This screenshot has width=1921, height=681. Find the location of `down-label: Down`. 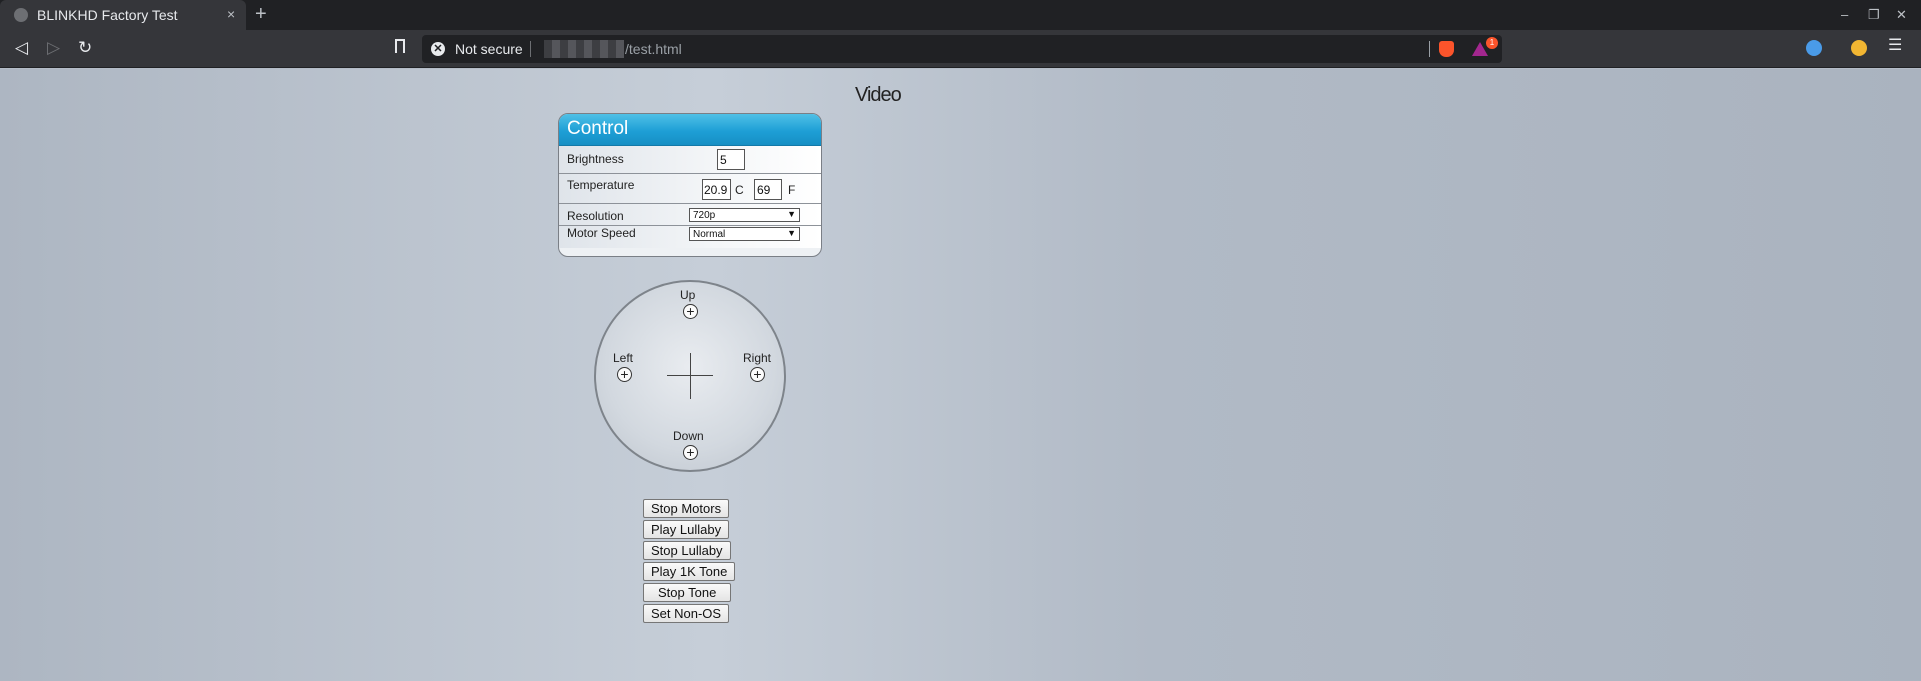

down-label: Down is located at coordinates (688, 436).